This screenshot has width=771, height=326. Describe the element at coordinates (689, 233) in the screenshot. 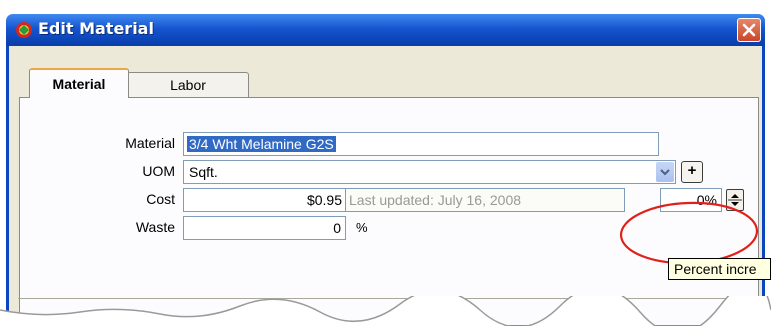

I see `highlight-circle` at that location.